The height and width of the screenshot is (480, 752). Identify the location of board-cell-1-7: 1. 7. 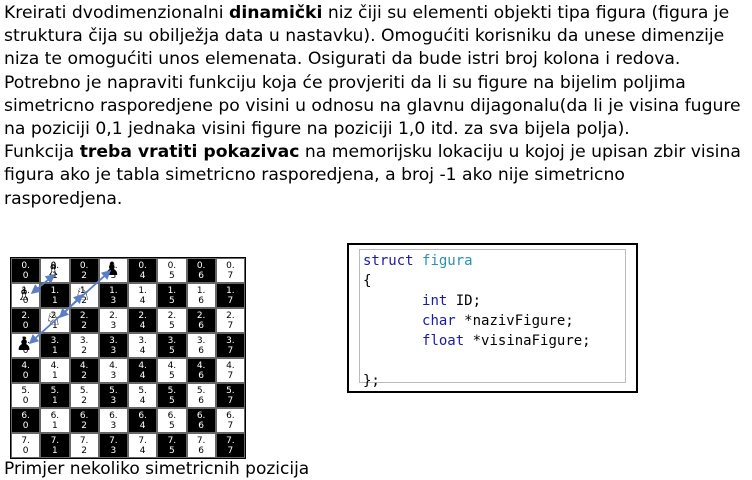
(230, 295).